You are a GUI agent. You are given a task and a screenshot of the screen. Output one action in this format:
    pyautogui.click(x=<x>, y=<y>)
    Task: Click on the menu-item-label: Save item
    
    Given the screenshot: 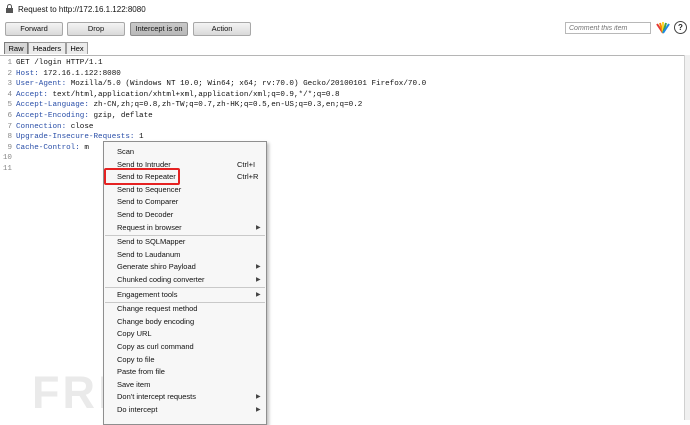 What is the action you would take?
    pyautogui.click(x=134, y=384)
    